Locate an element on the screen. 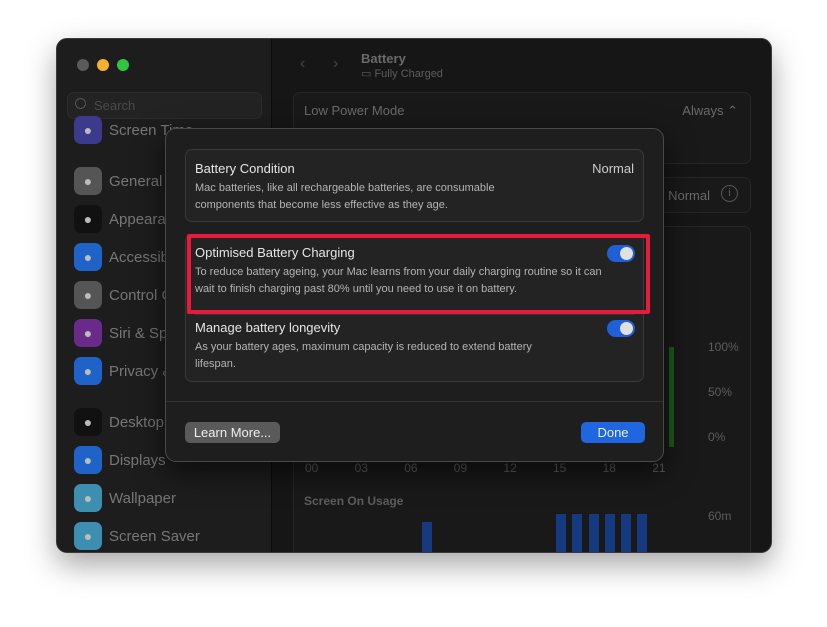 The width and height of the screenshot is (827, 627). displays-icon: ● is located at coordinates (88, 460).